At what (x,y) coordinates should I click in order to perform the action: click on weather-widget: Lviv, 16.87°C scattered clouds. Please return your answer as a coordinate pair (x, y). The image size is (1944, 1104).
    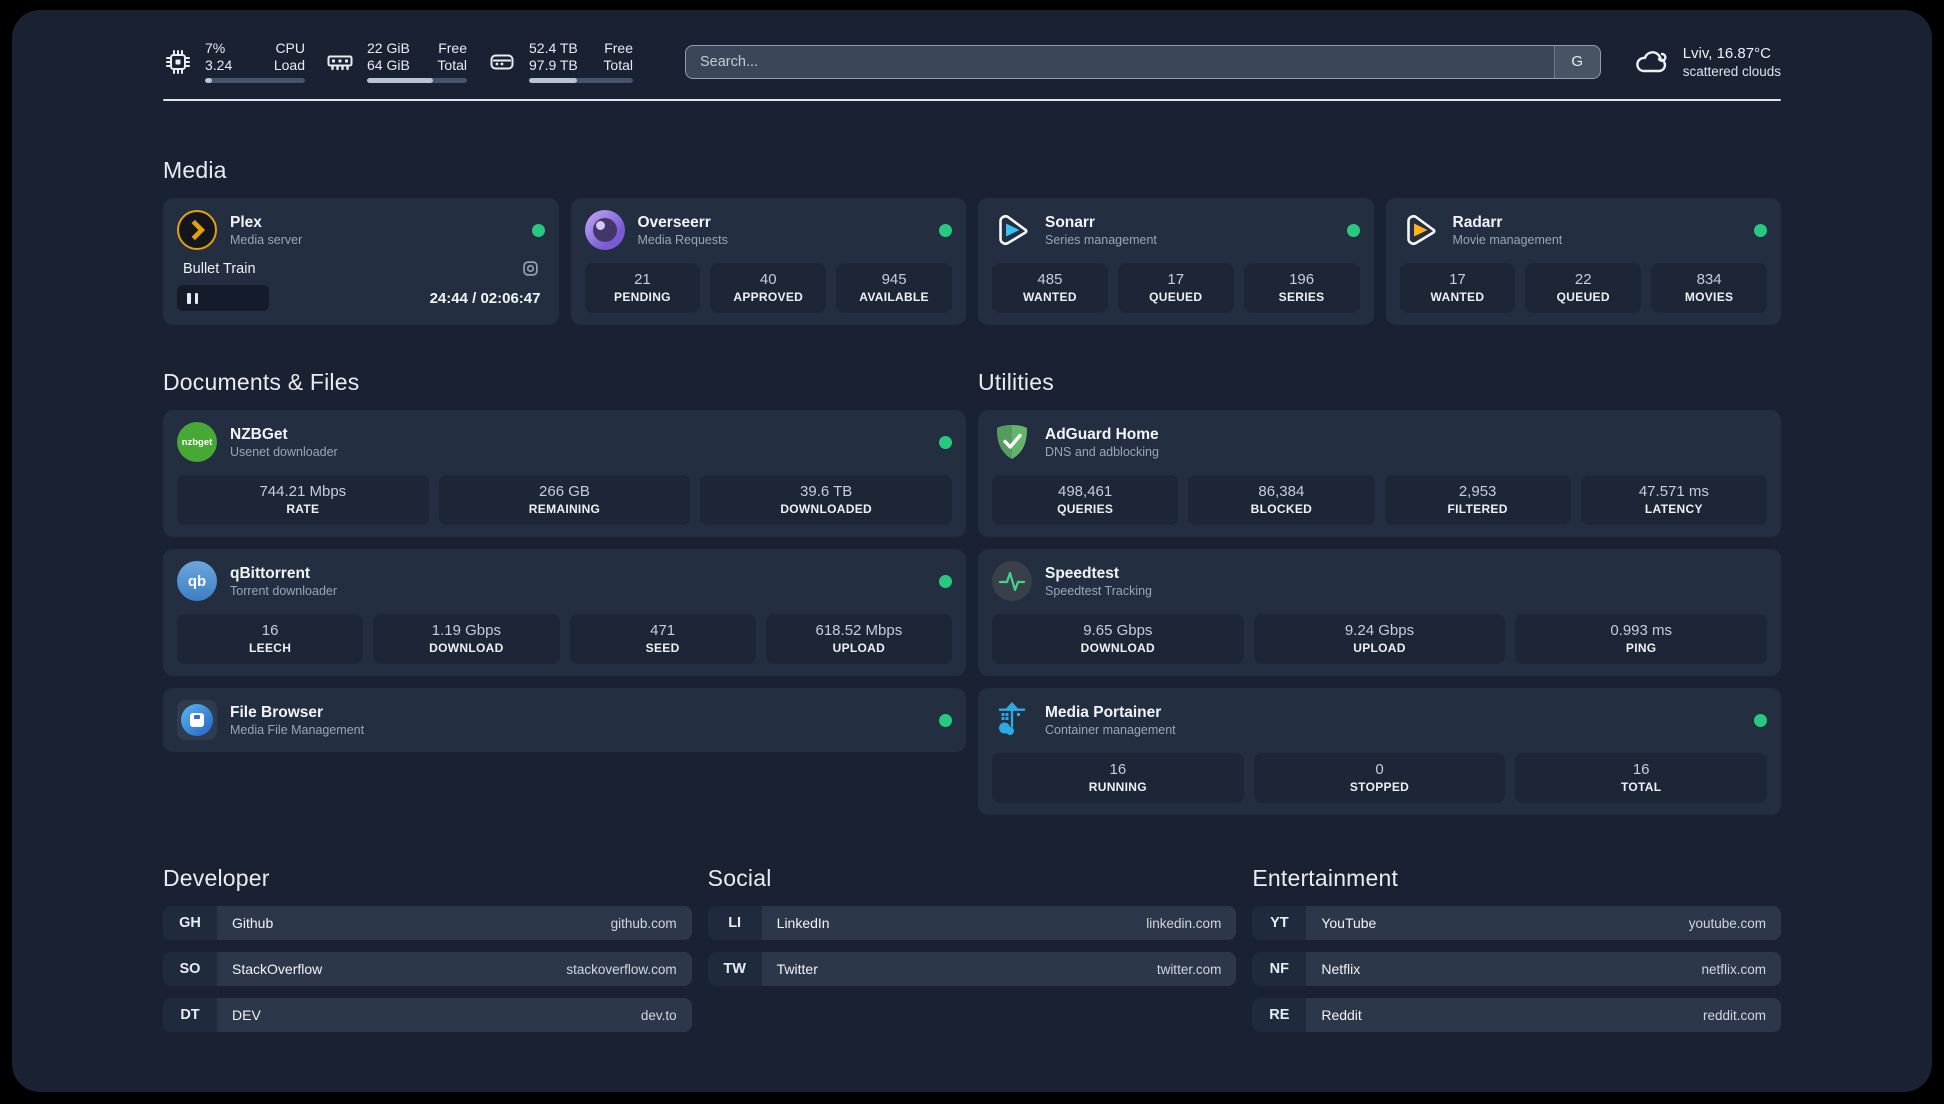
    Looking at the image, I should click on (1707, 62).